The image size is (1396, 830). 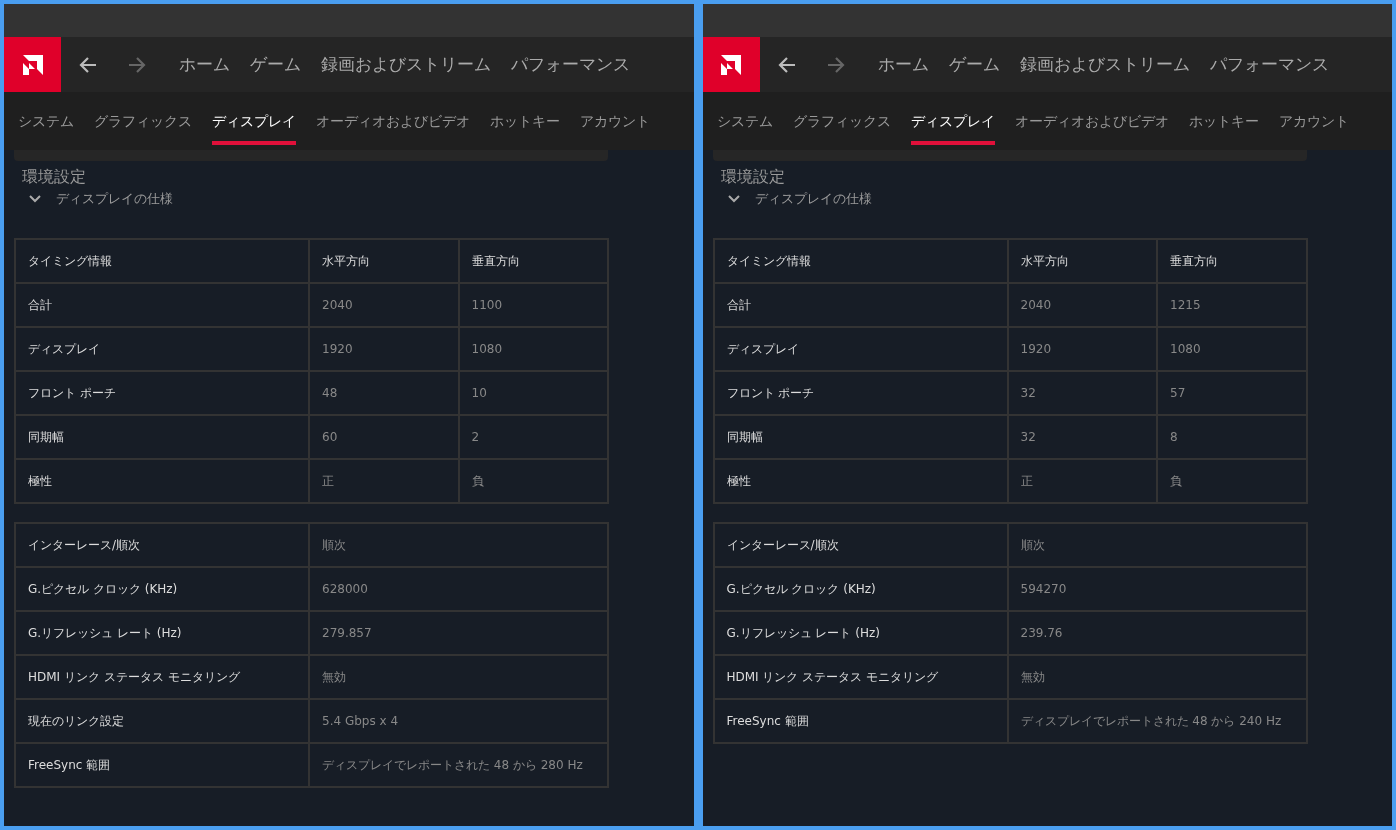 I want to click on table-cell: 48, so click(x=384, y=393).